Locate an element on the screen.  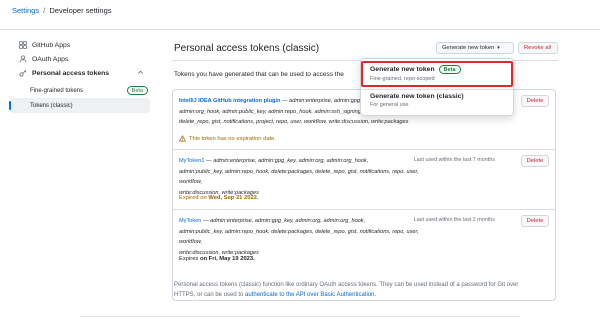
generate-new-token-button: Generate new token ▾ is located at coordinates (475, 48).